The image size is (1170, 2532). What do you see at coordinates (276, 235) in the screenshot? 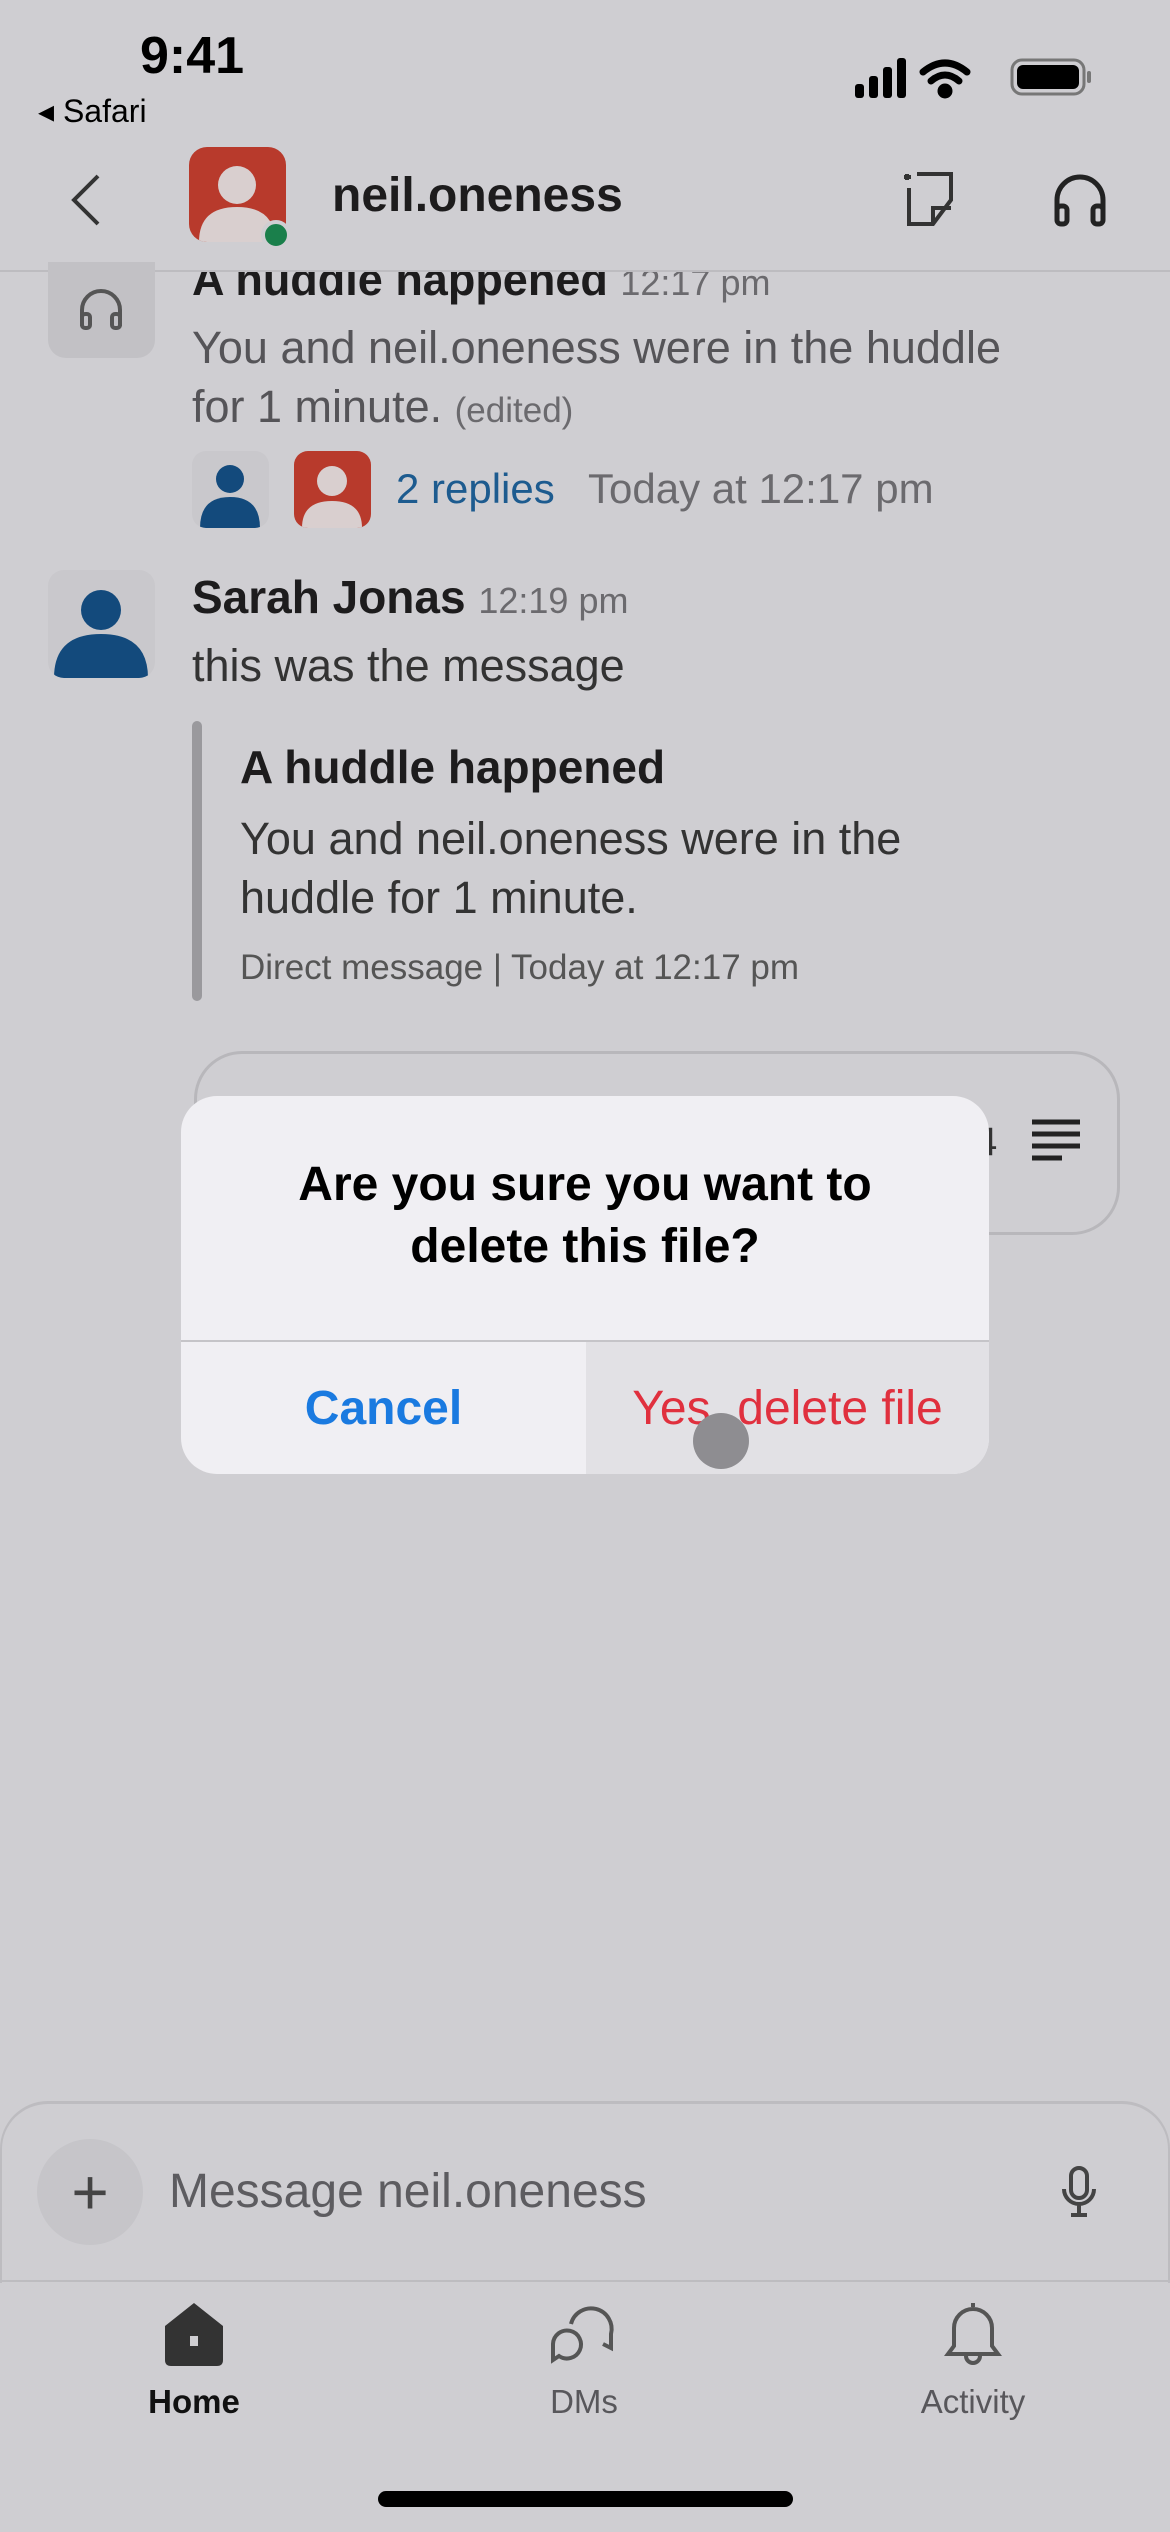
I see `presence-dot` at bounding box center [276, 235].